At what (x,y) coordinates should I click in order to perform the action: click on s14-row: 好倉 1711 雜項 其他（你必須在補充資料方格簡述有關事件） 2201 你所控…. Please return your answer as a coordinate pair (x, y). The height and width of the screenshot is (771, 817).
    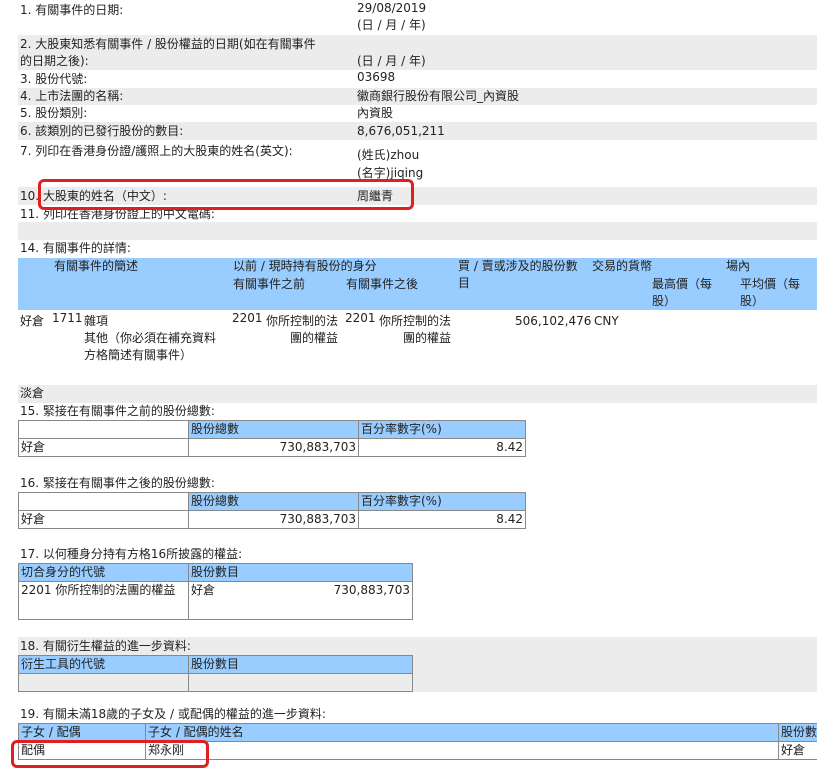
    Looking at the image, I should click on (417, 347).